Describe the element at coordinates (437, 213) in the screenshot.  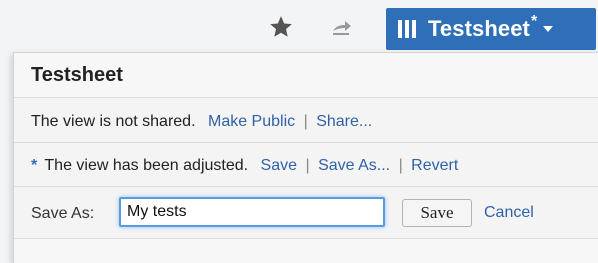
I see `save-button: Save` at that location.